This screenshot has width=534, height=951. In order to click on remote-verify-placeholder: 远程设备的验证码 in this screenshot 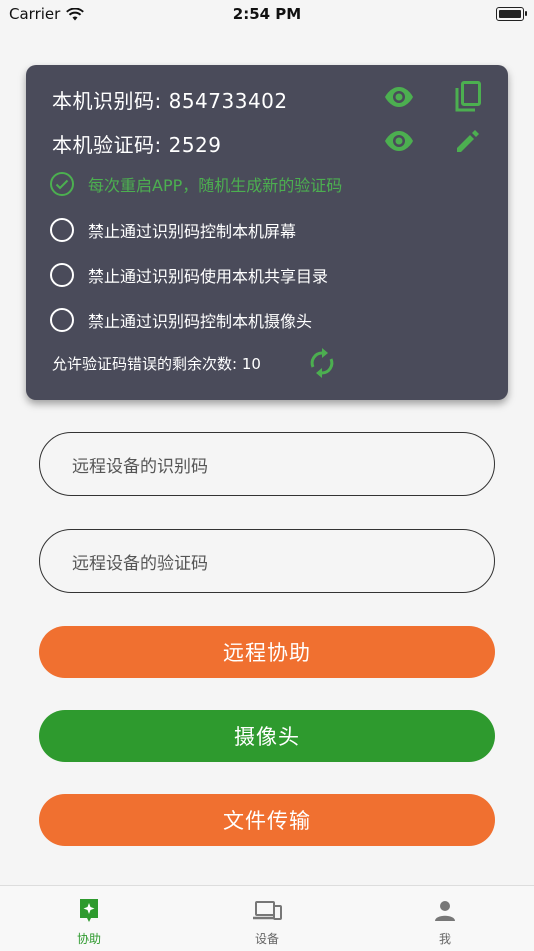, I will do `click(140, 563)`.